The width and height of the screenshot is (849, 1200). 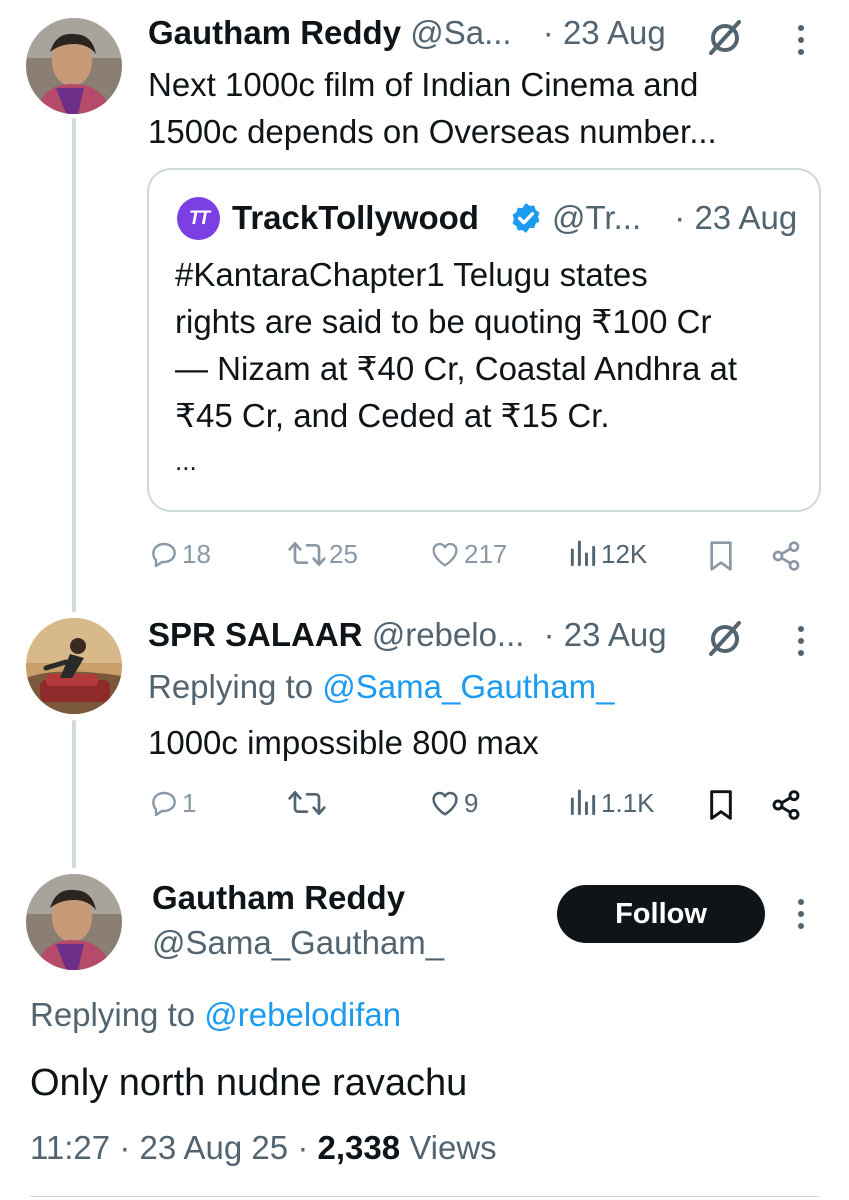 I want to click on main-author-name-row: Gautham Reddy, so click(x=278, y=898).